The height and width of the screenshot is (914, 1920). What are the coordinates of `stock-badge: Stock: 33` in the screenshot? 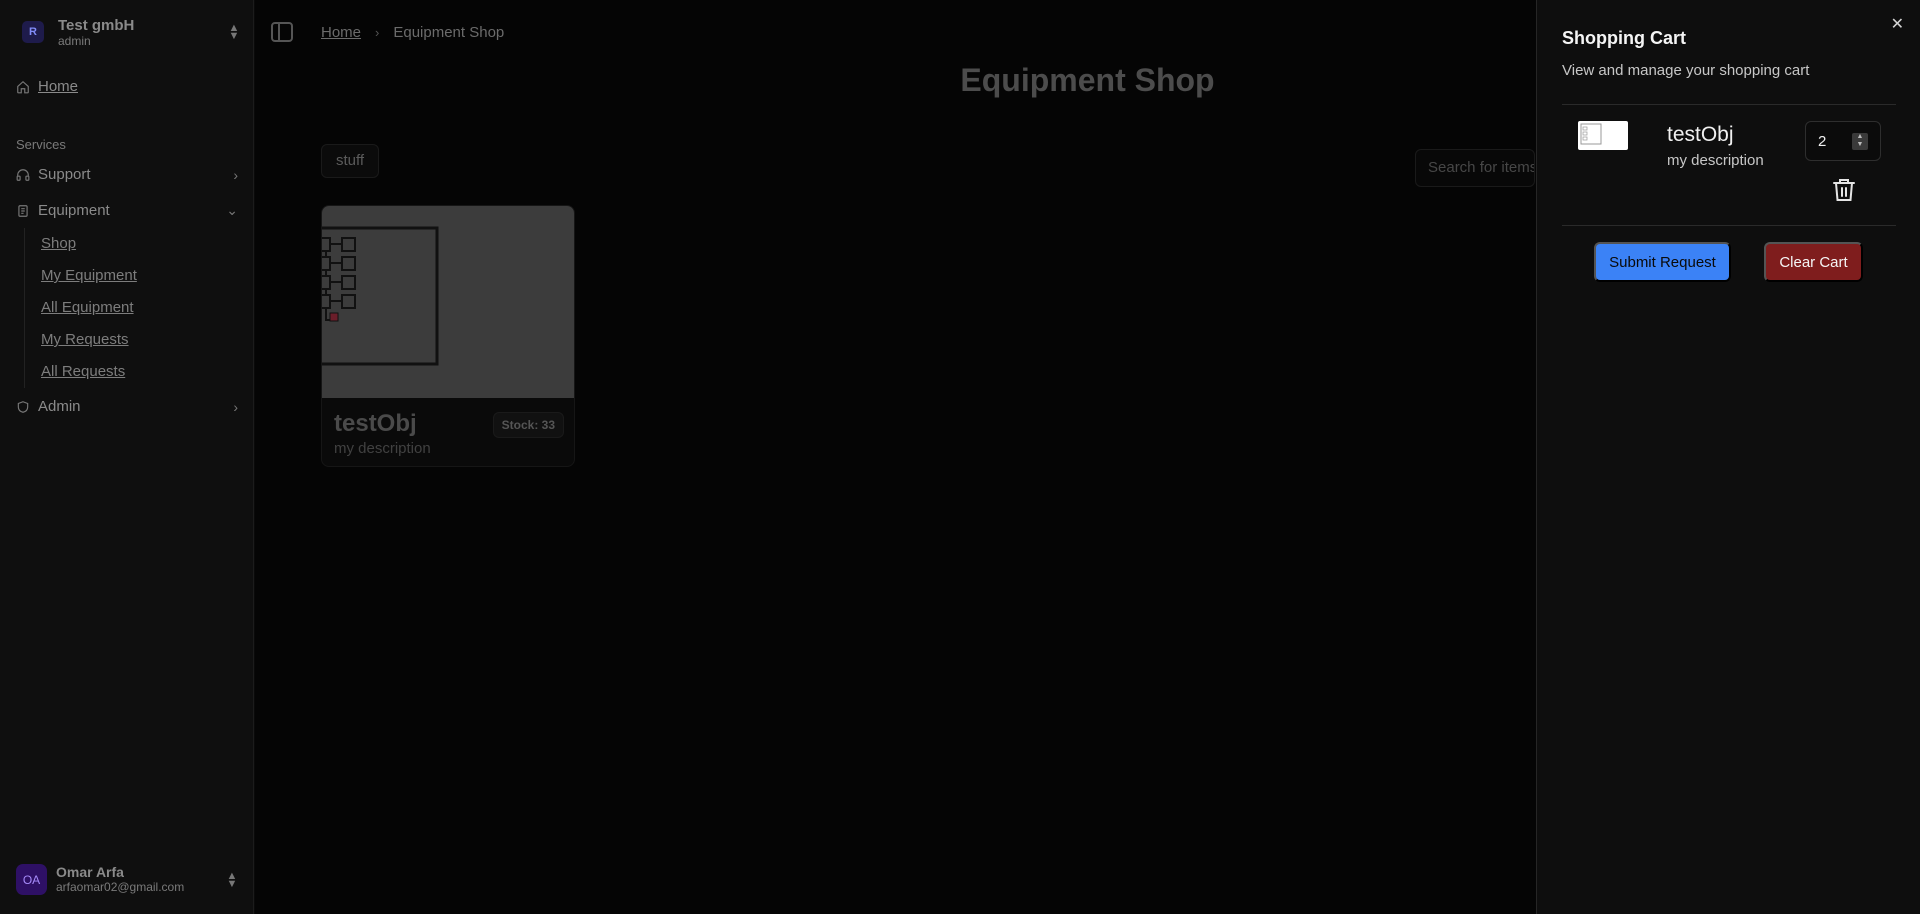 It's located at (528, 425).